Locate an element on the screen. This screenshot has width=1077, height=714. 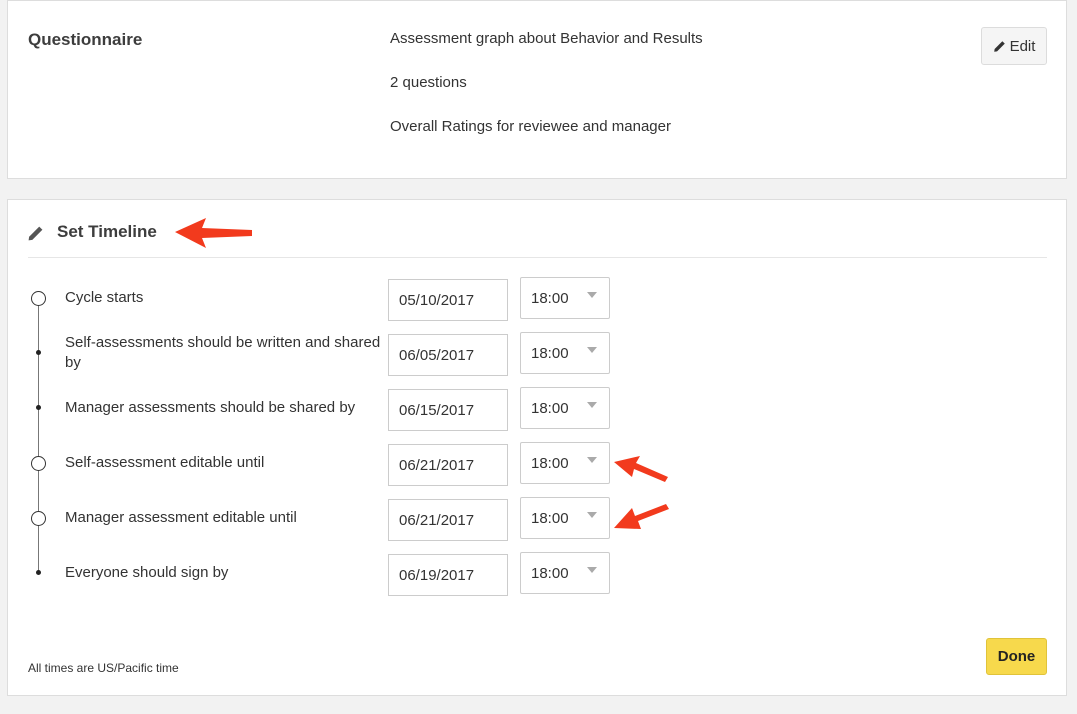
time-select-self-assessments-shared: 18:00 is located at coordinates (565, 353).